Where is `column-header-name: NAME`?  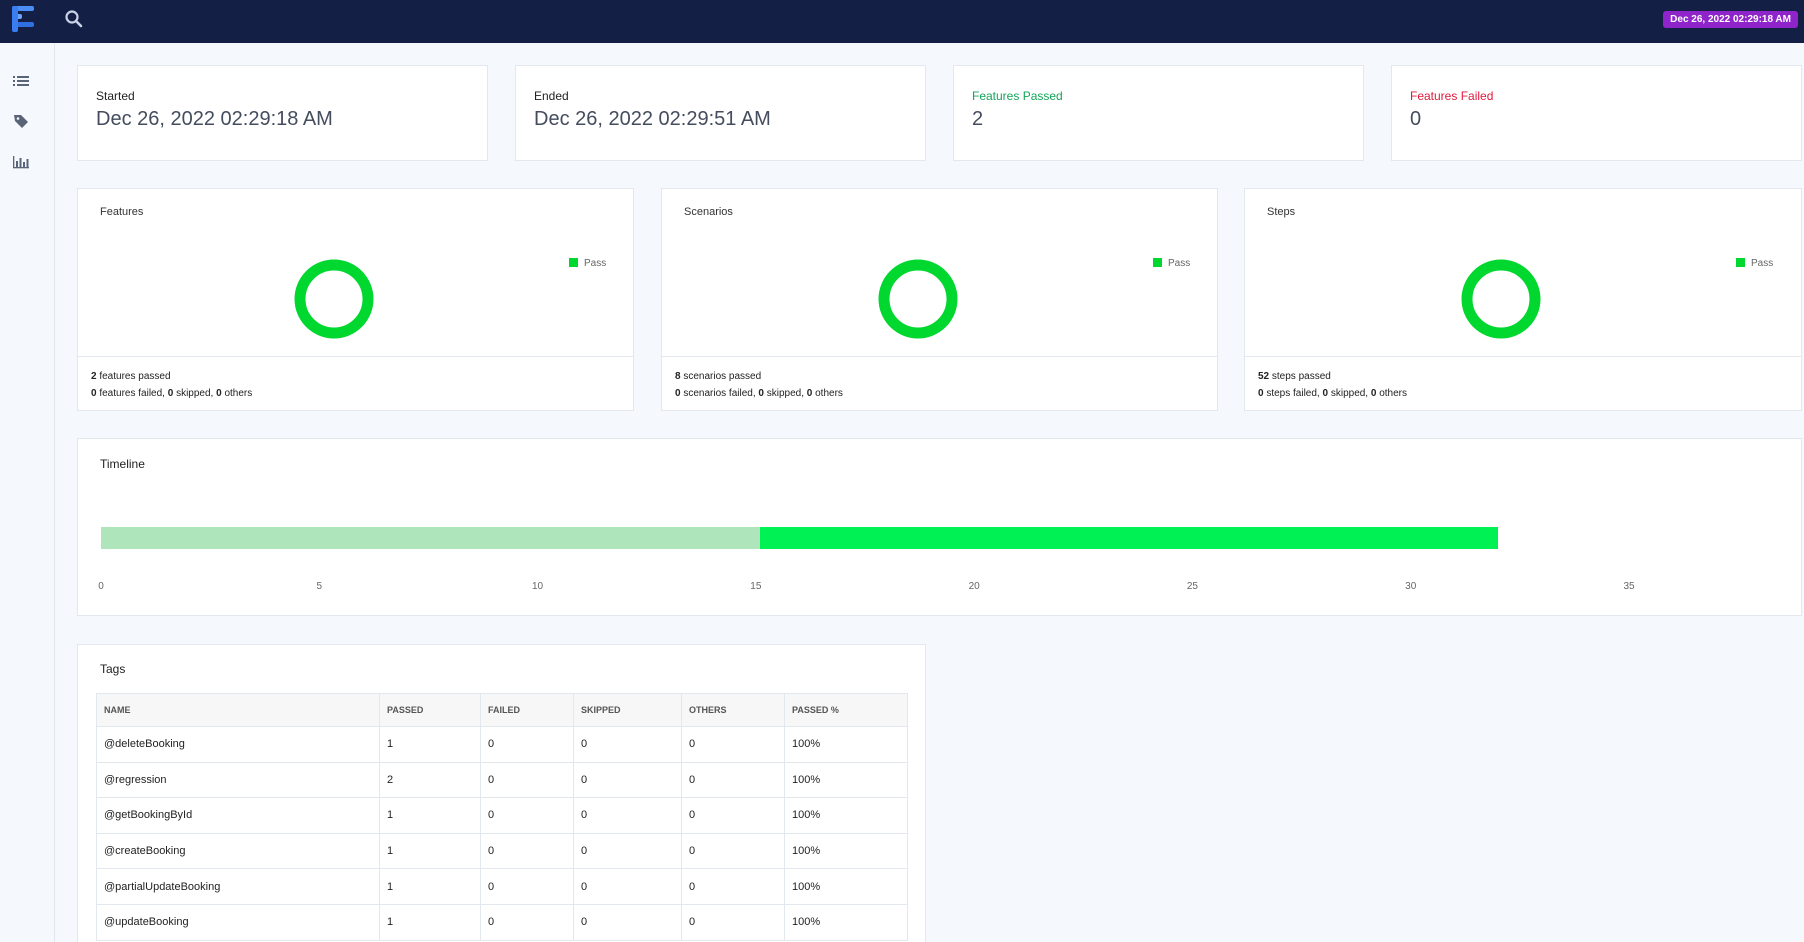 column-header-name: NAME is located at coordinates (238, 710).